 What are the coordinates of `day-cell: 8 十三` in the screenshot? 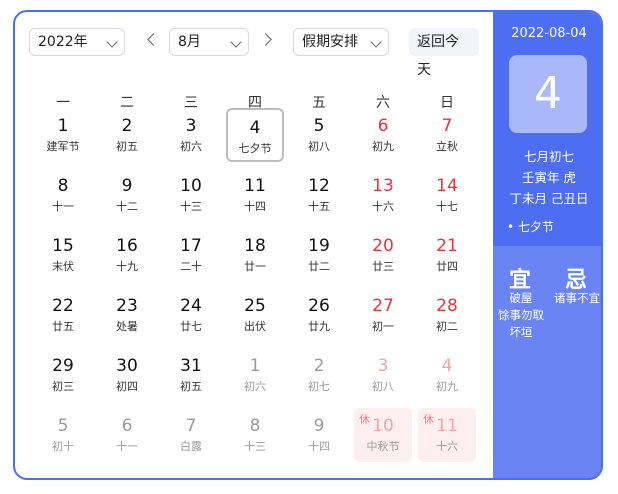 It's located at (255, 435).